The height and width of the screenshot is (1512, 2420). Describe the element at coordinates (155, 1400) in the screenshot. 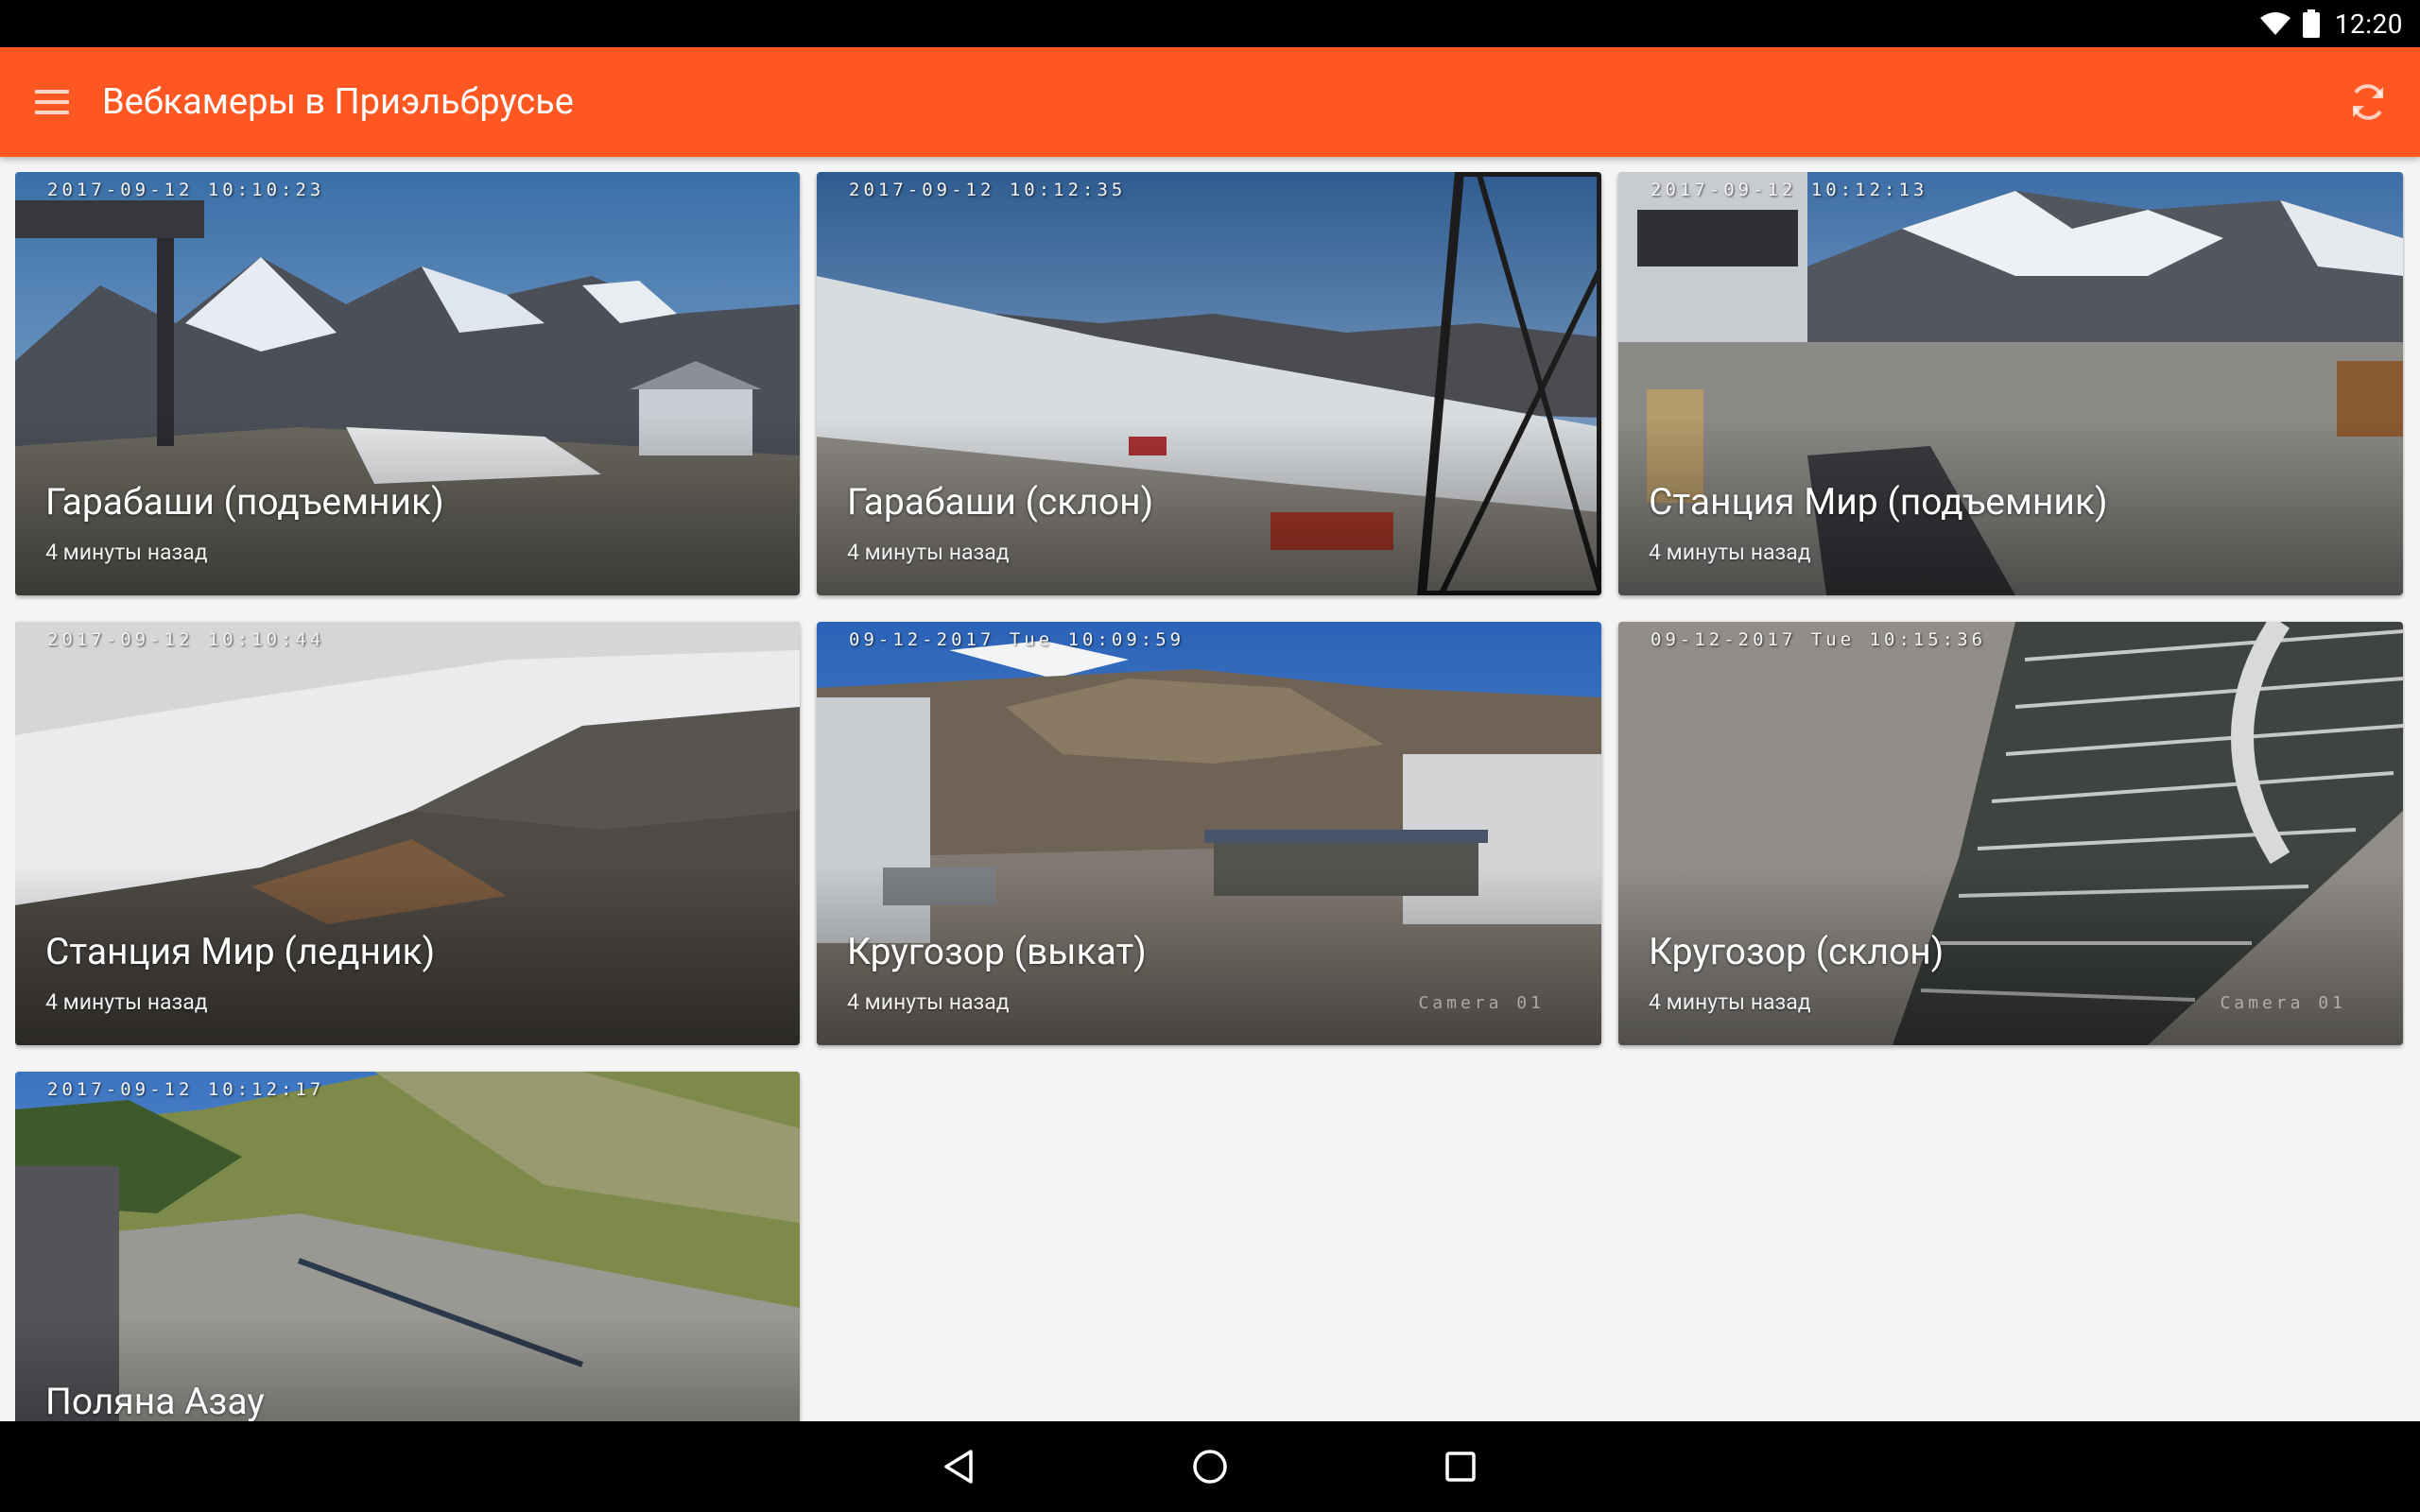

I see `camera-name: Поляна Азау` at that location.